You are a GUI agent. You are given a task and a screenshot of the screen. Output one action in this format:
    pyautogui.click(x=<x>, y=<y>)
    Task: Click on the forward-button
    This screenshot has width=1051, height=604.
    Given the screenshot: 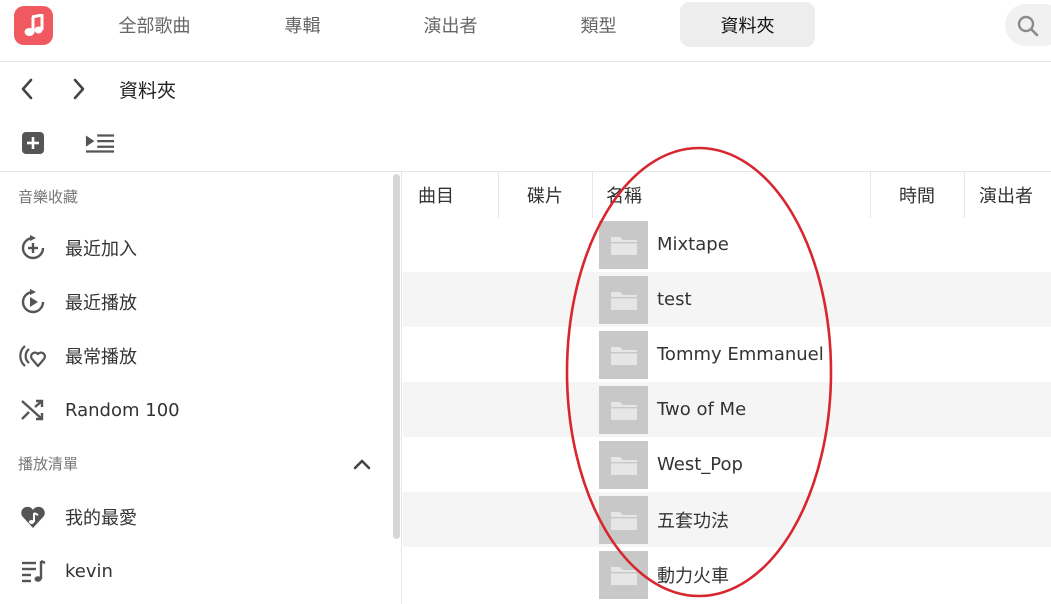 What is the action you would take?
    pyautogui.click(x=79, y=89)
    